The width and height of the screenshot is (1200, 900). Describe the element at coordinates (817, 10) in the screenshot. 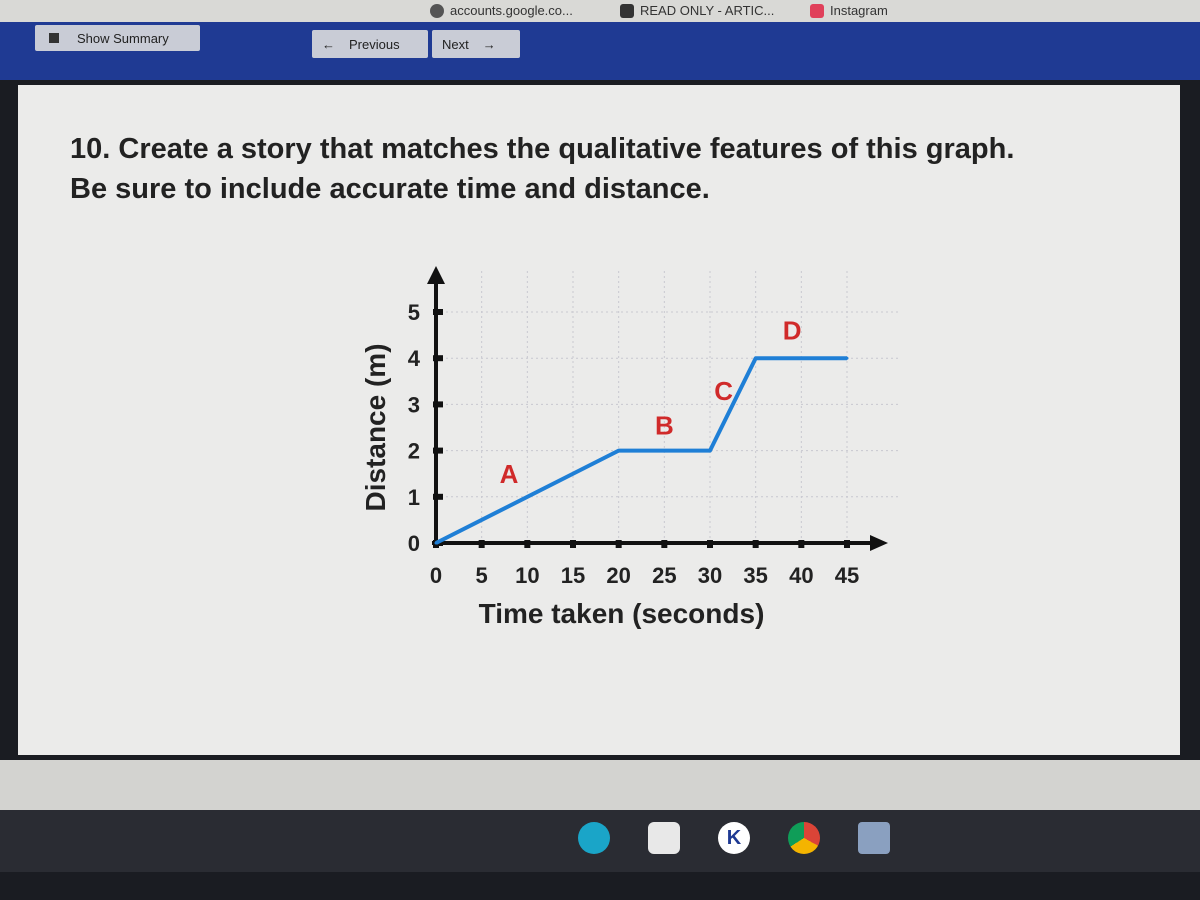

I see `instagram-icon` at that location.